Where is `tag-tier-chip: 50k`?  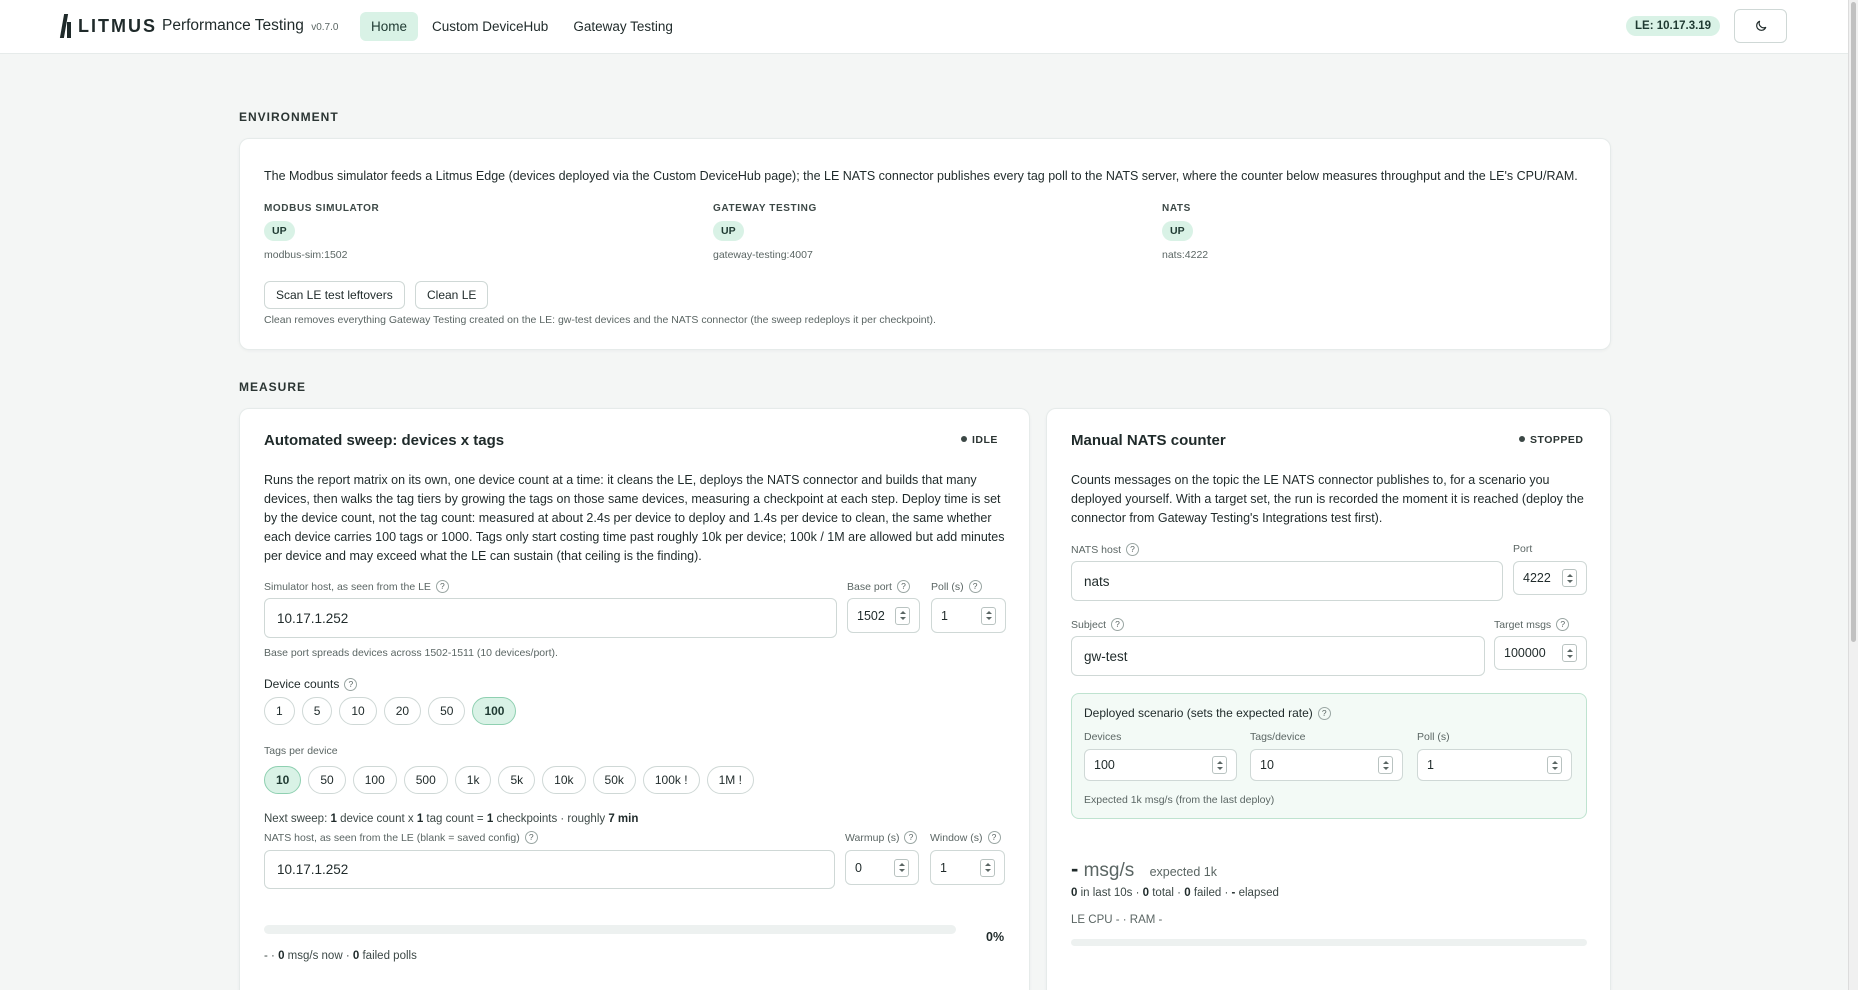
tag-tier-chip: 50k is located at coordinates (614, 780).